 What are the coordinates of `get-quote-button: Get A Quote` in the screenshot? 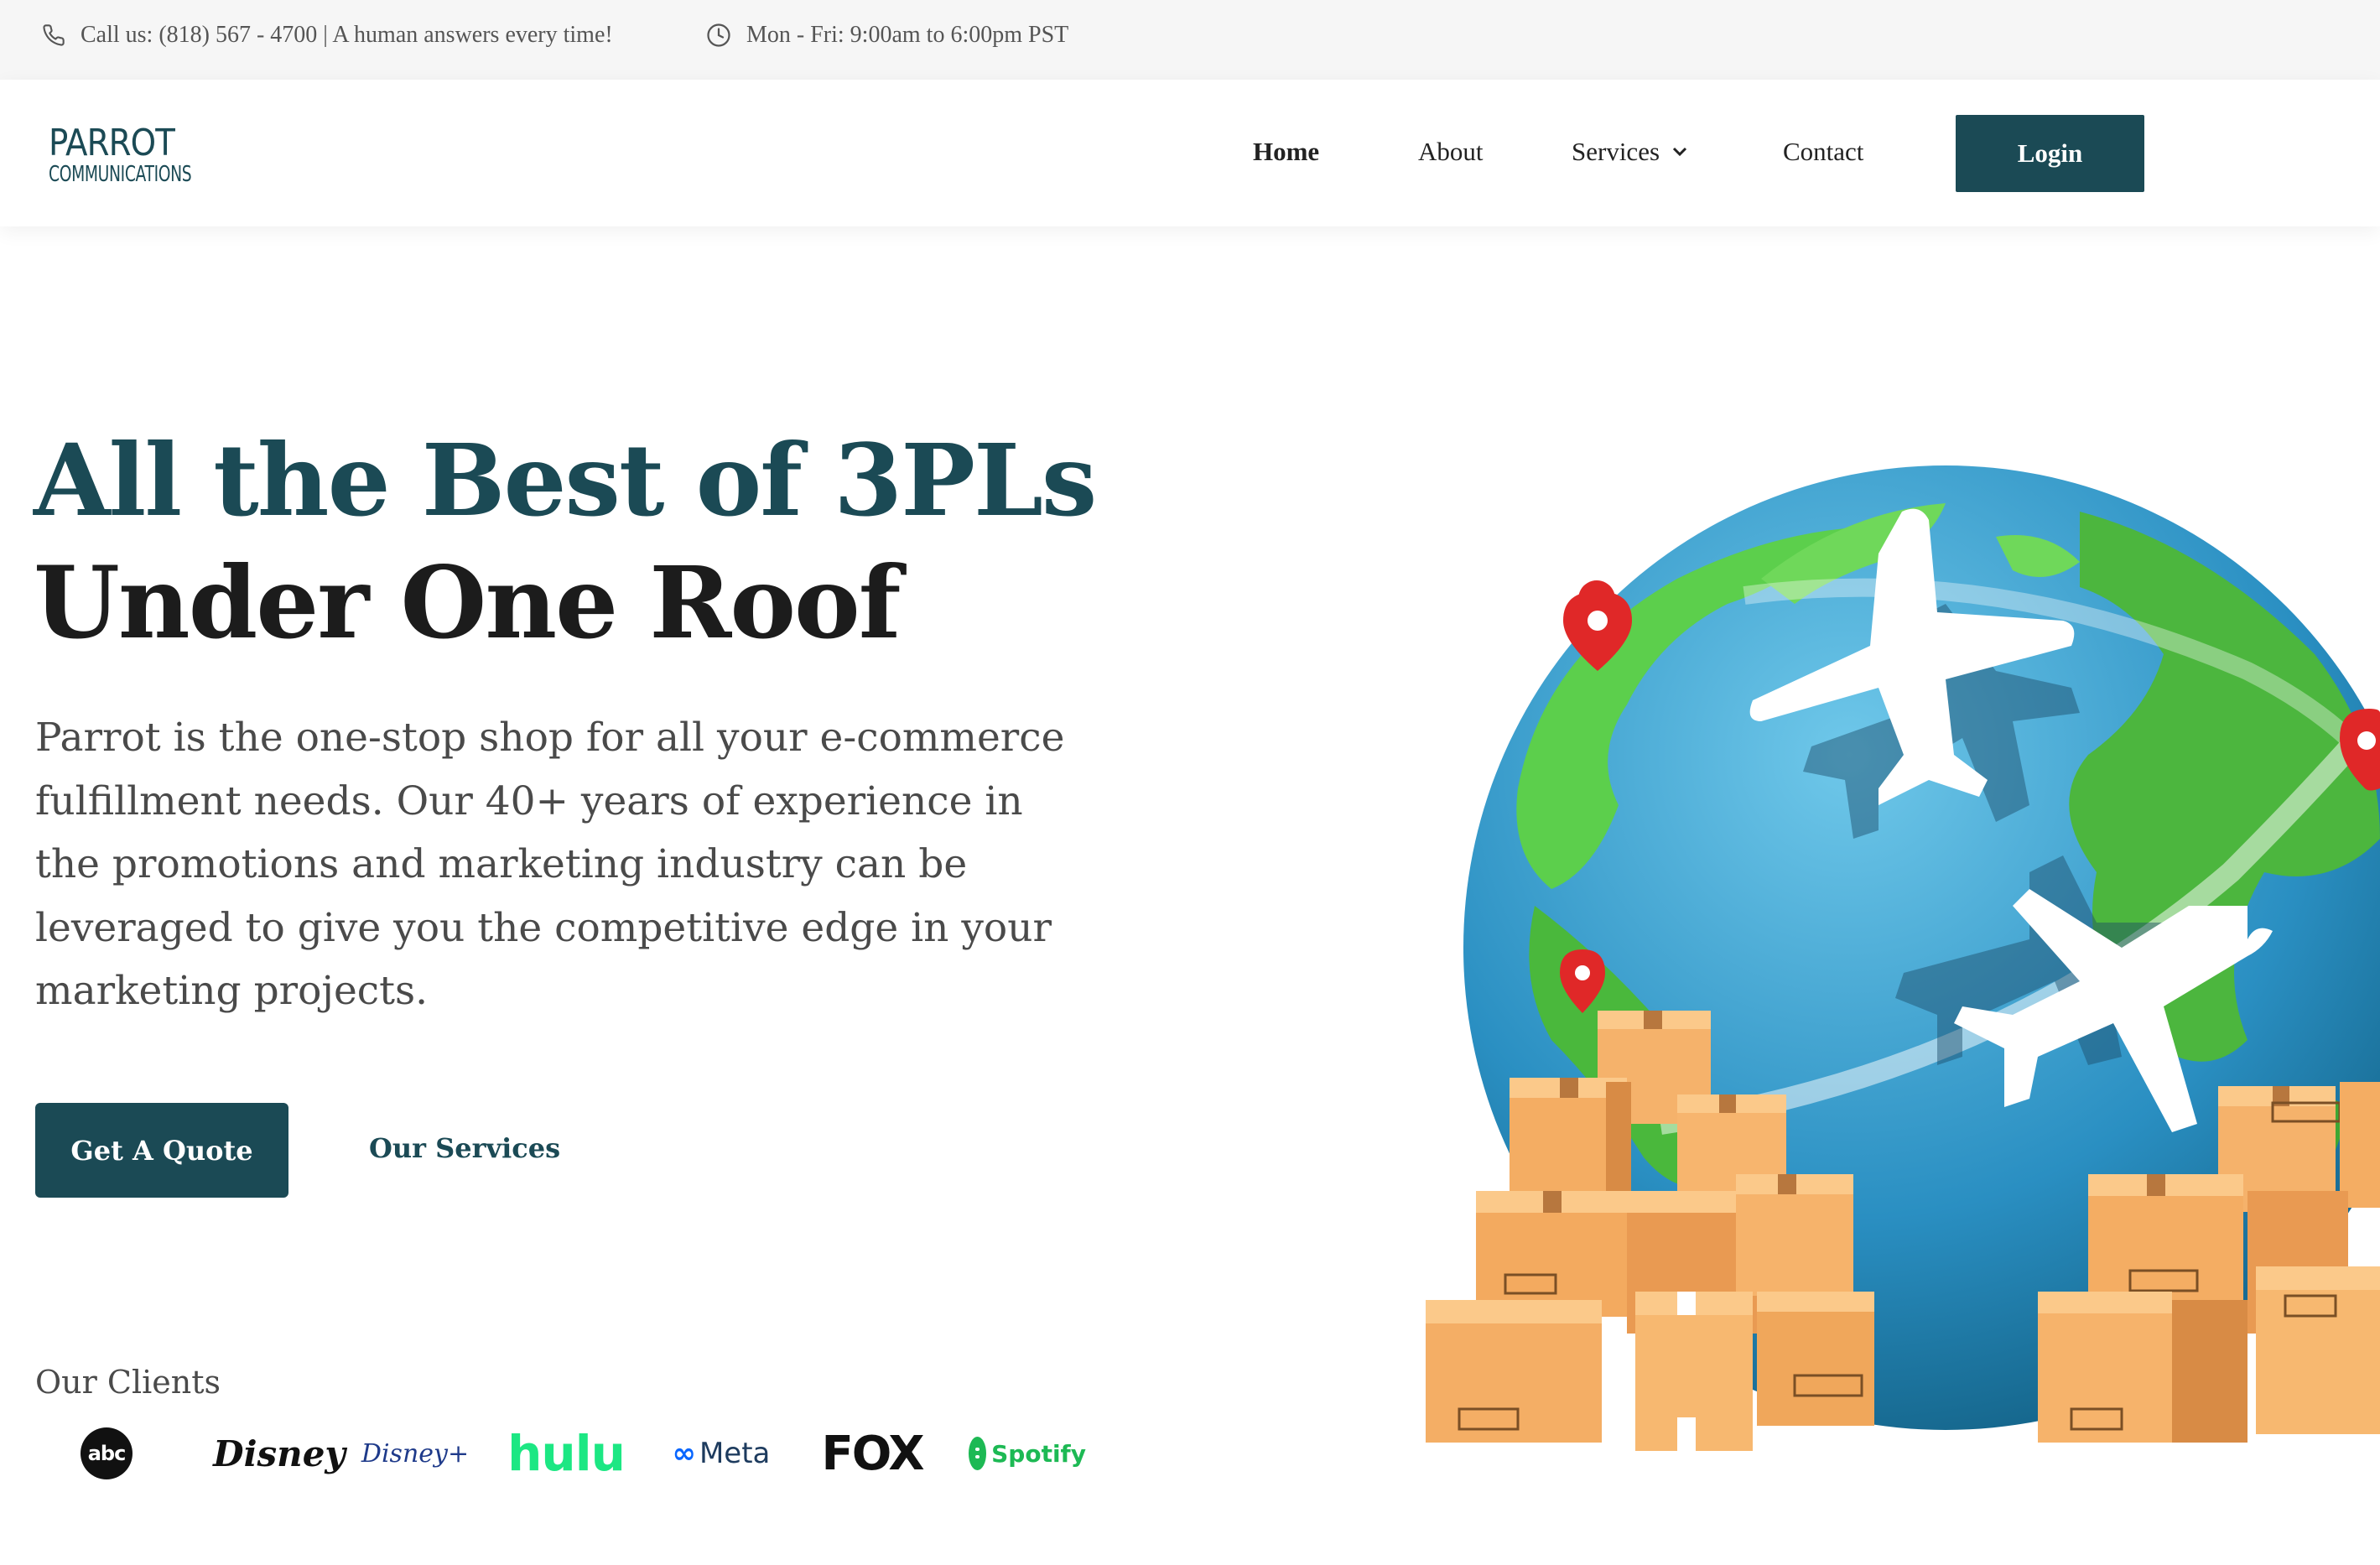 It's located at (161, 1150).